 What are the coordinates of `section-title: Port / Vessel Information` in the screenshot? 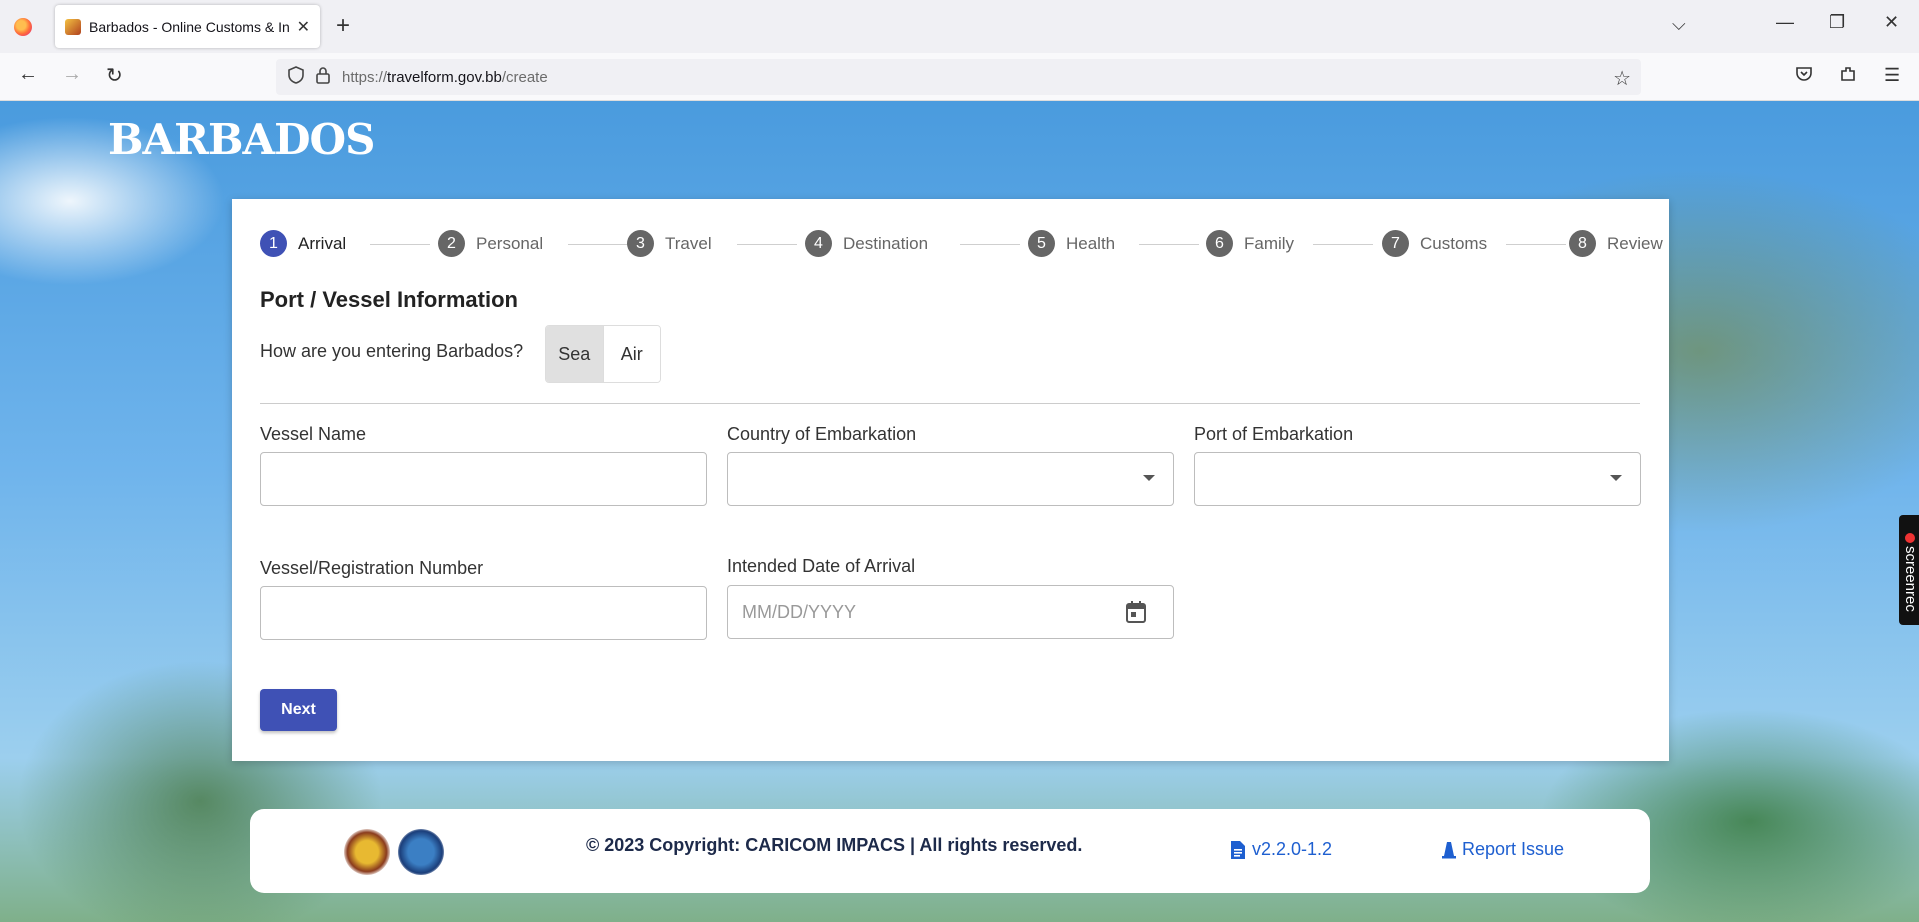 It's located at (389, 299).